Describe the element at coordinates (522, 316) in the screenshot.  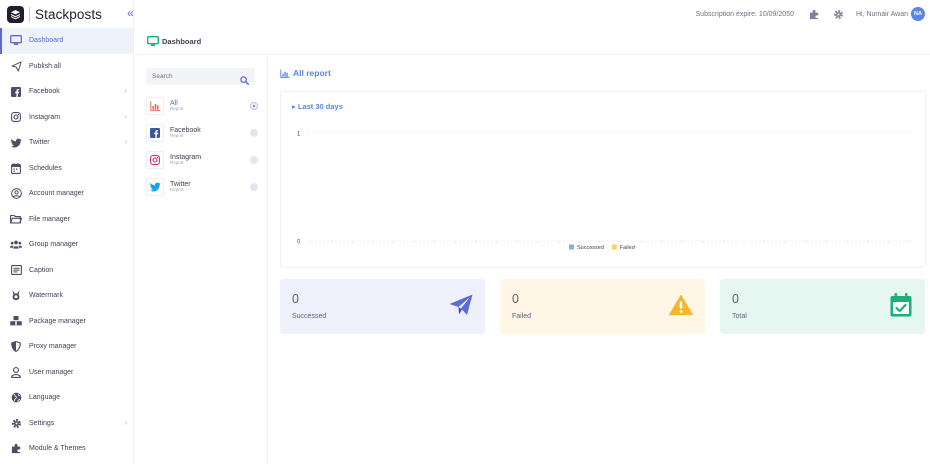
I see `stat-label: Failed` at that location.